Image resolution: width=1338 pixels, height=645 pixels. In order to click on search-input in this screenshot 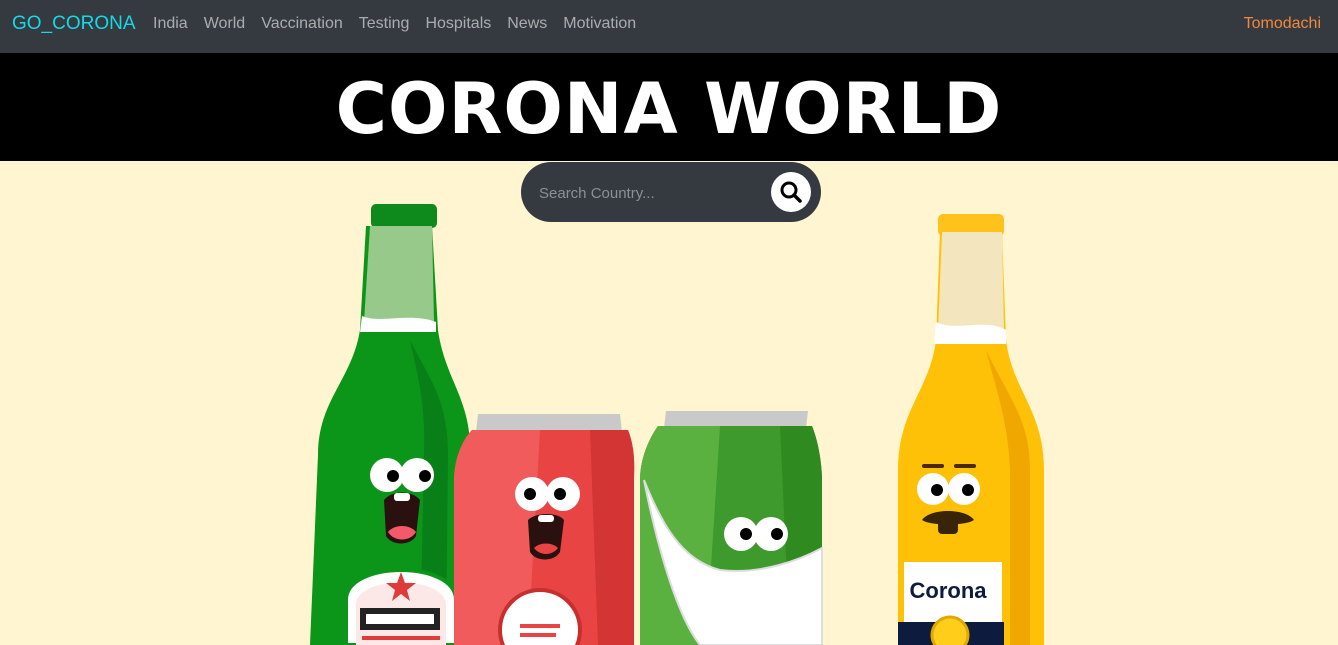, I will do `click(654, 193)`.